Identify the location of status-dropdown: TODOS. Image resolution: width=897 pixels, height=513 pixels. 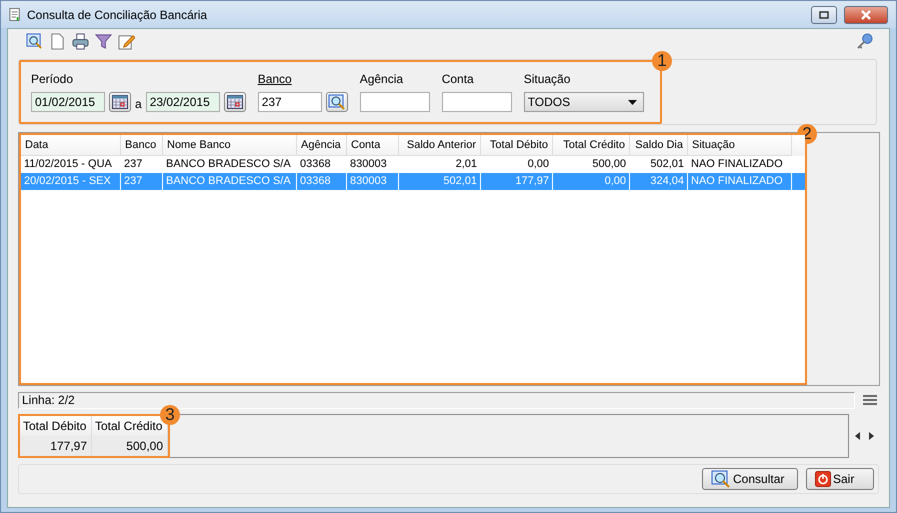
(584, 102).